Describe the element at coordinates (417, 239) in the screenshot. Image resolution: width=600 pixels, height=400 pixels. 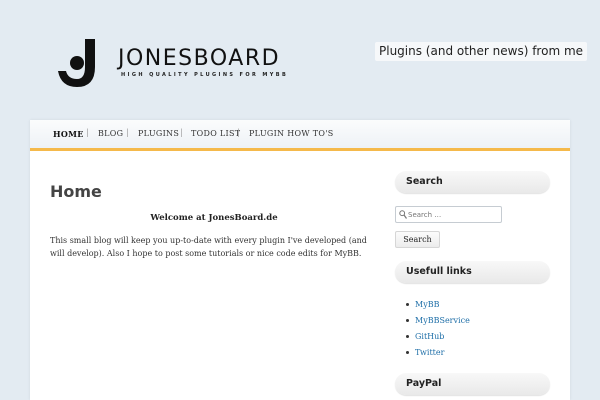
I see `search-button: Search` at that location.